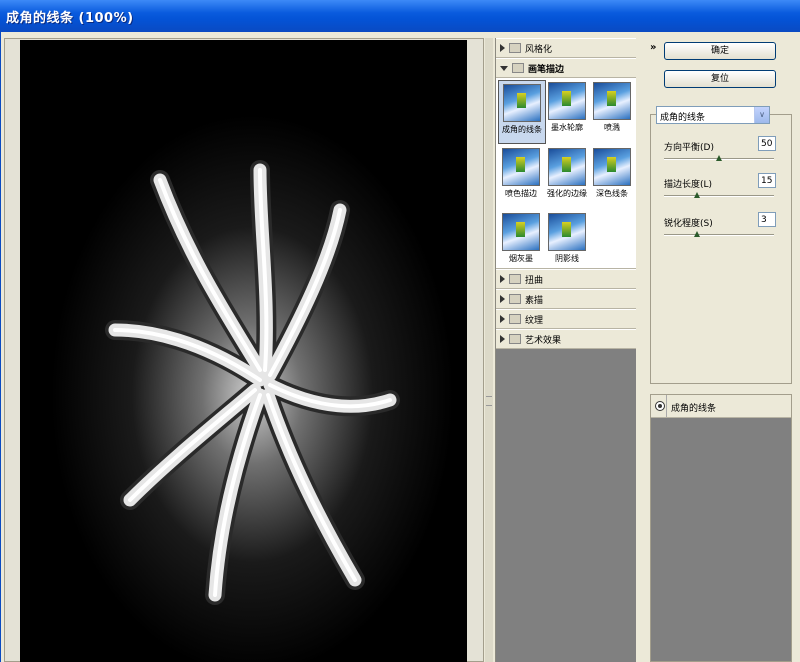 The image size is (800, 662). I want to click on divider, so click(666, 406).